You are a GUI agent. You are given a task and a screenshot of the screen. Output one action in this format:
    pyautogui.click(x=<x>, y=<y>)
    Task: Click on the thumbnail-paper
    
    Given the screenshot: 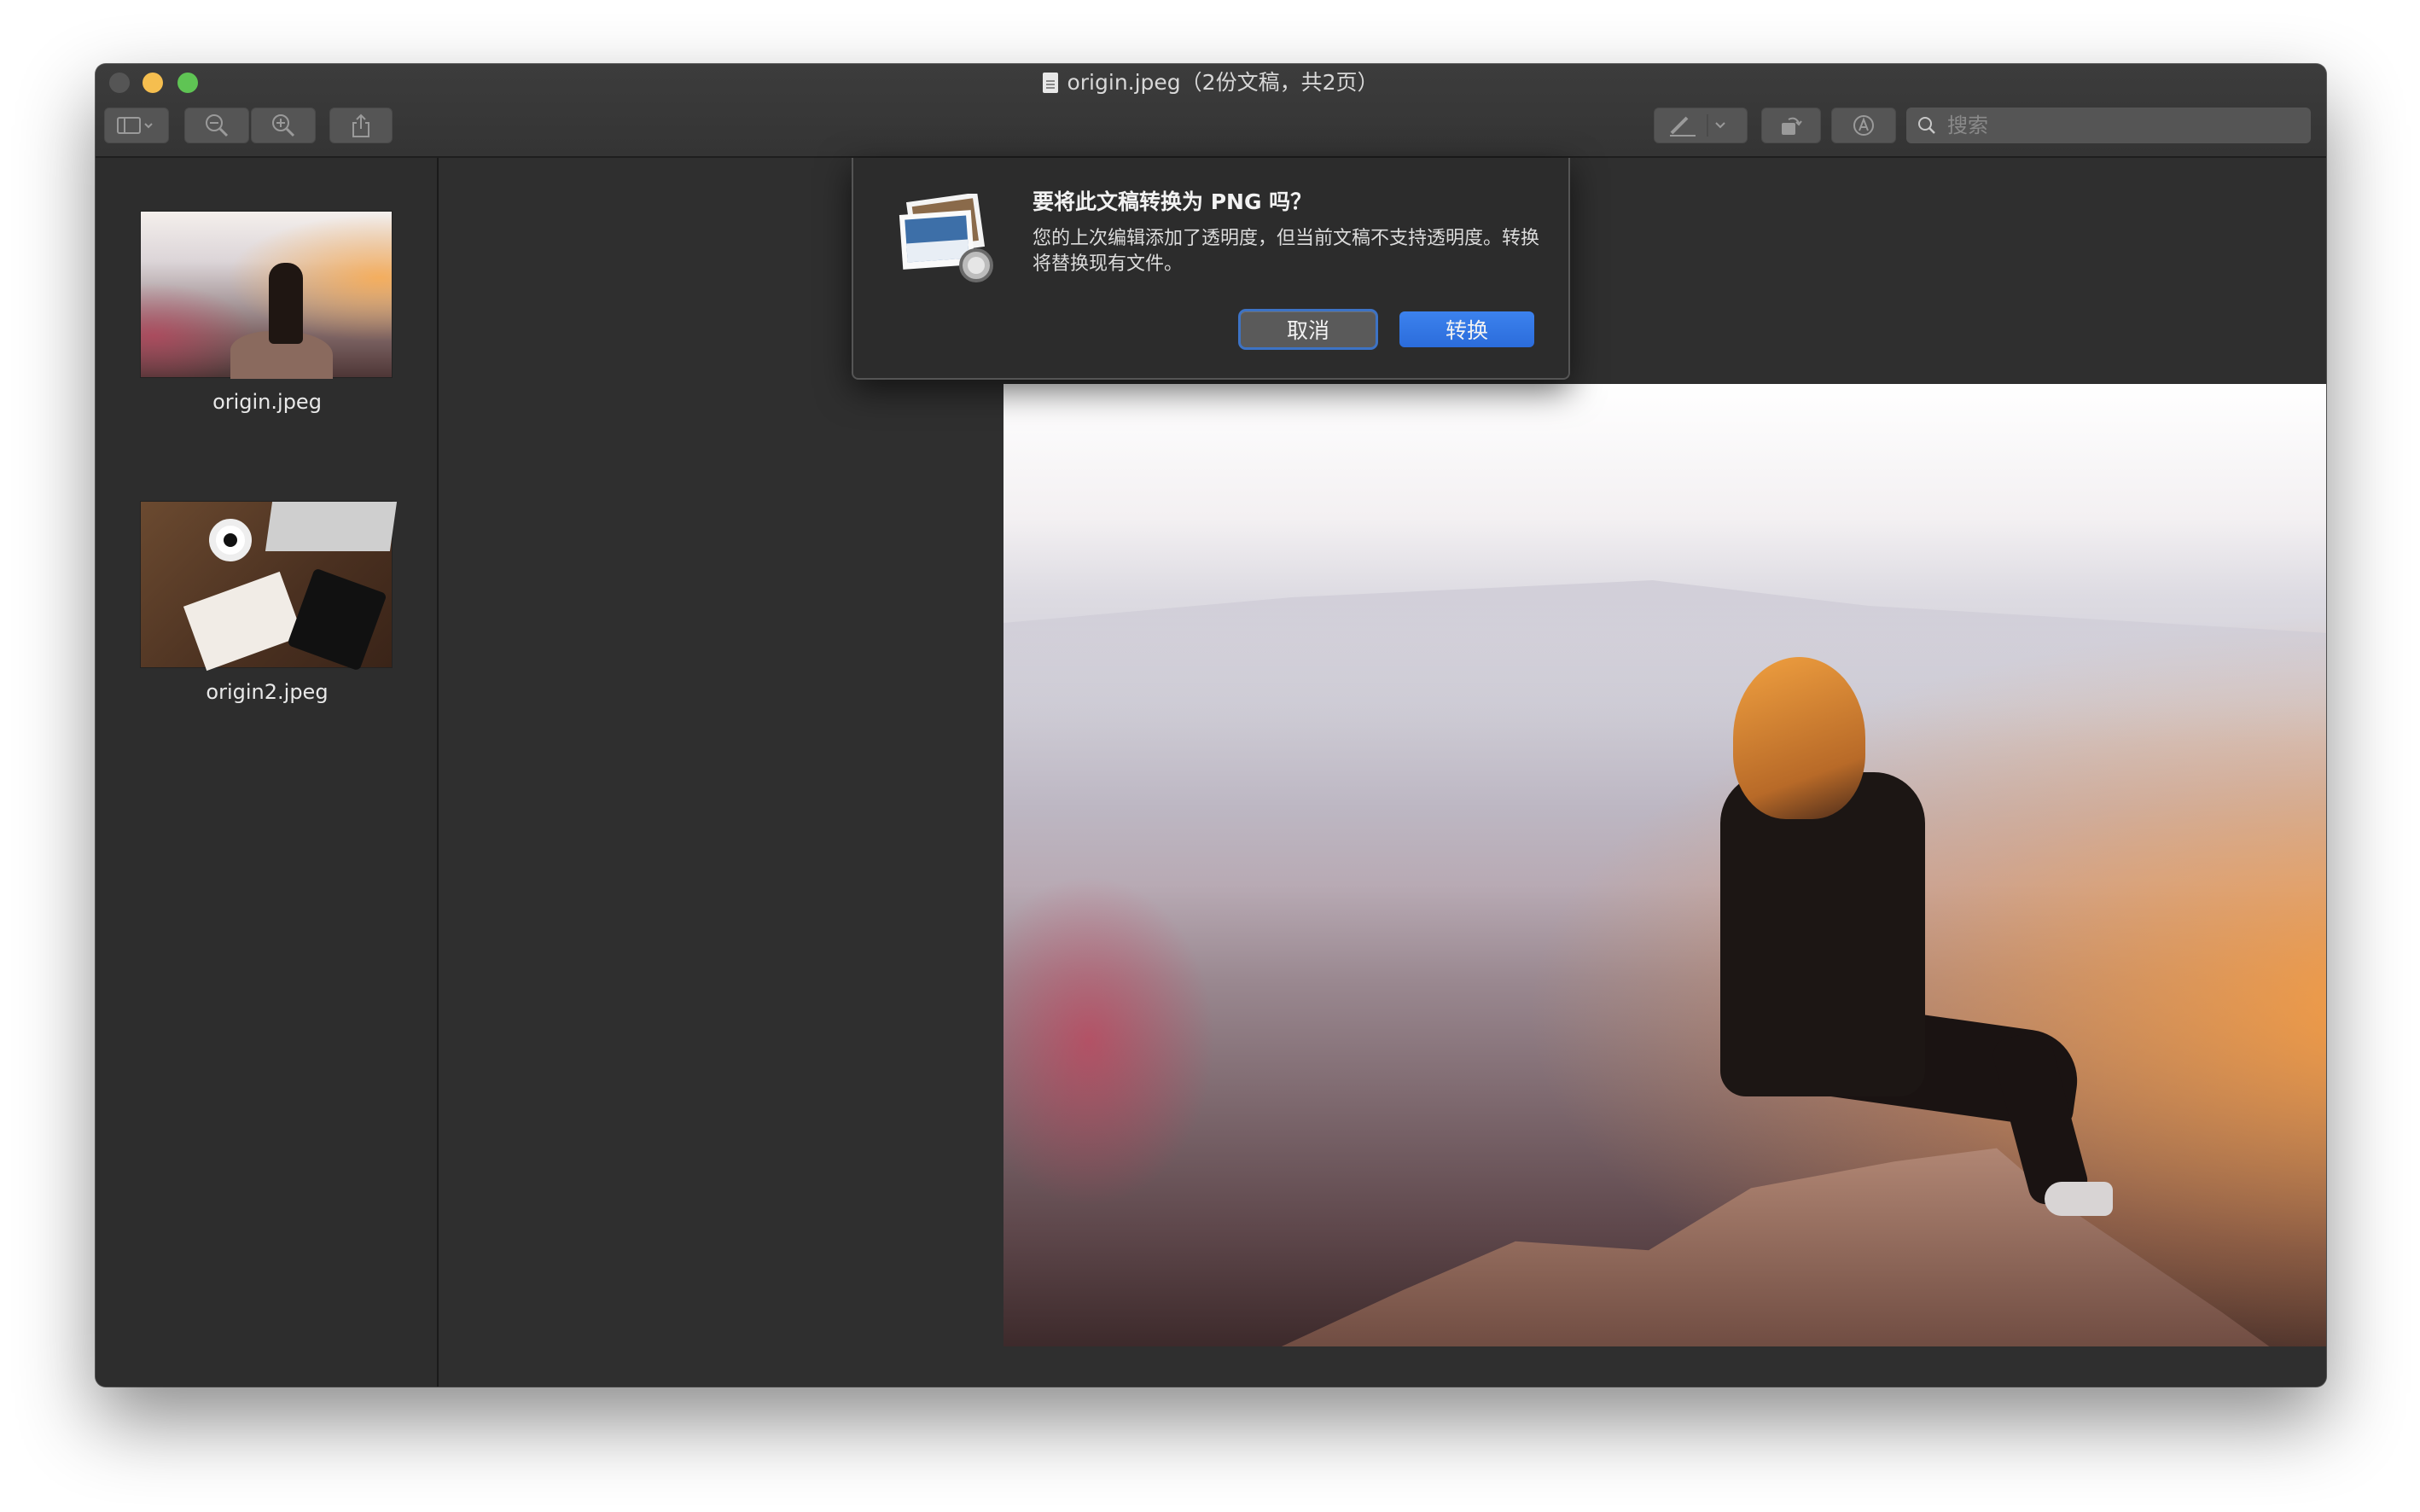 What is the action you would take?
    pyautogui.click(x=243, y=621)
    